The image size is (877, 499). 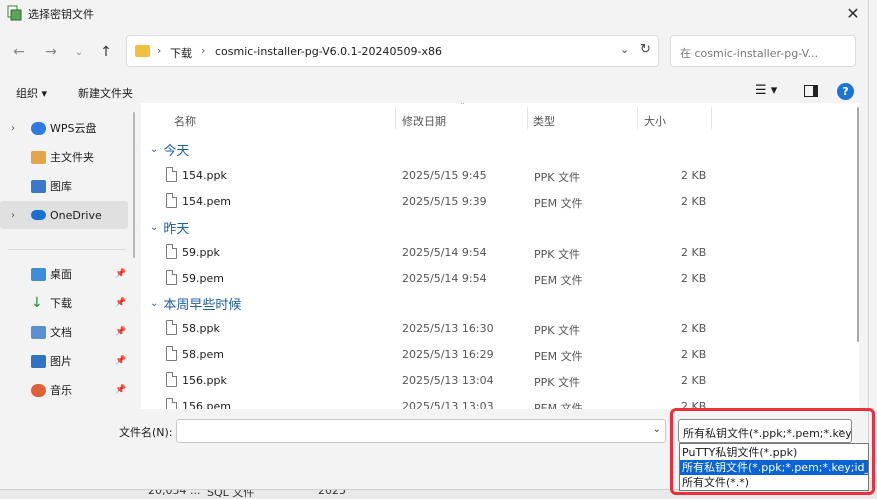 What do you see at coordinates (544, 121) in the screenshot?
I see `column-type: 类型` at bounding box center [544, 121].